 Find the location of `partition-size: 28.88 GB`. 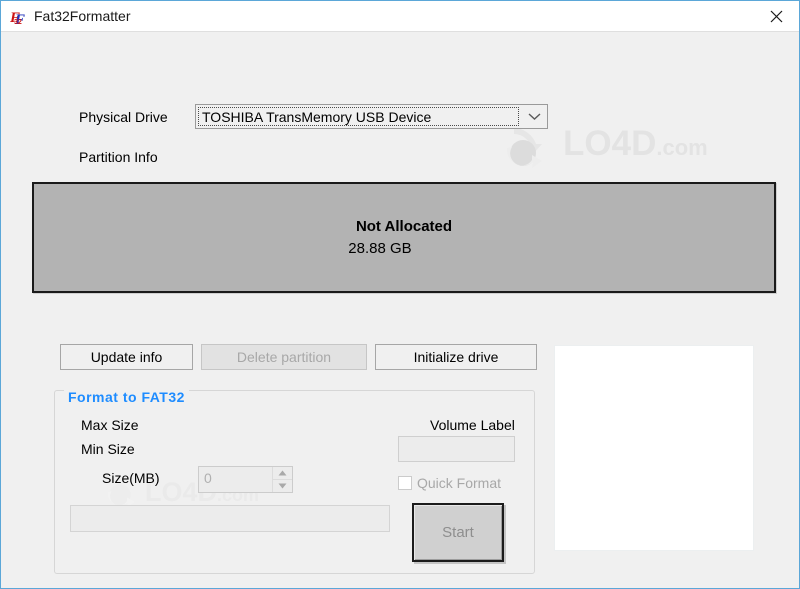

partition-size: 28.88 GB is located at coordinates (380, 248).